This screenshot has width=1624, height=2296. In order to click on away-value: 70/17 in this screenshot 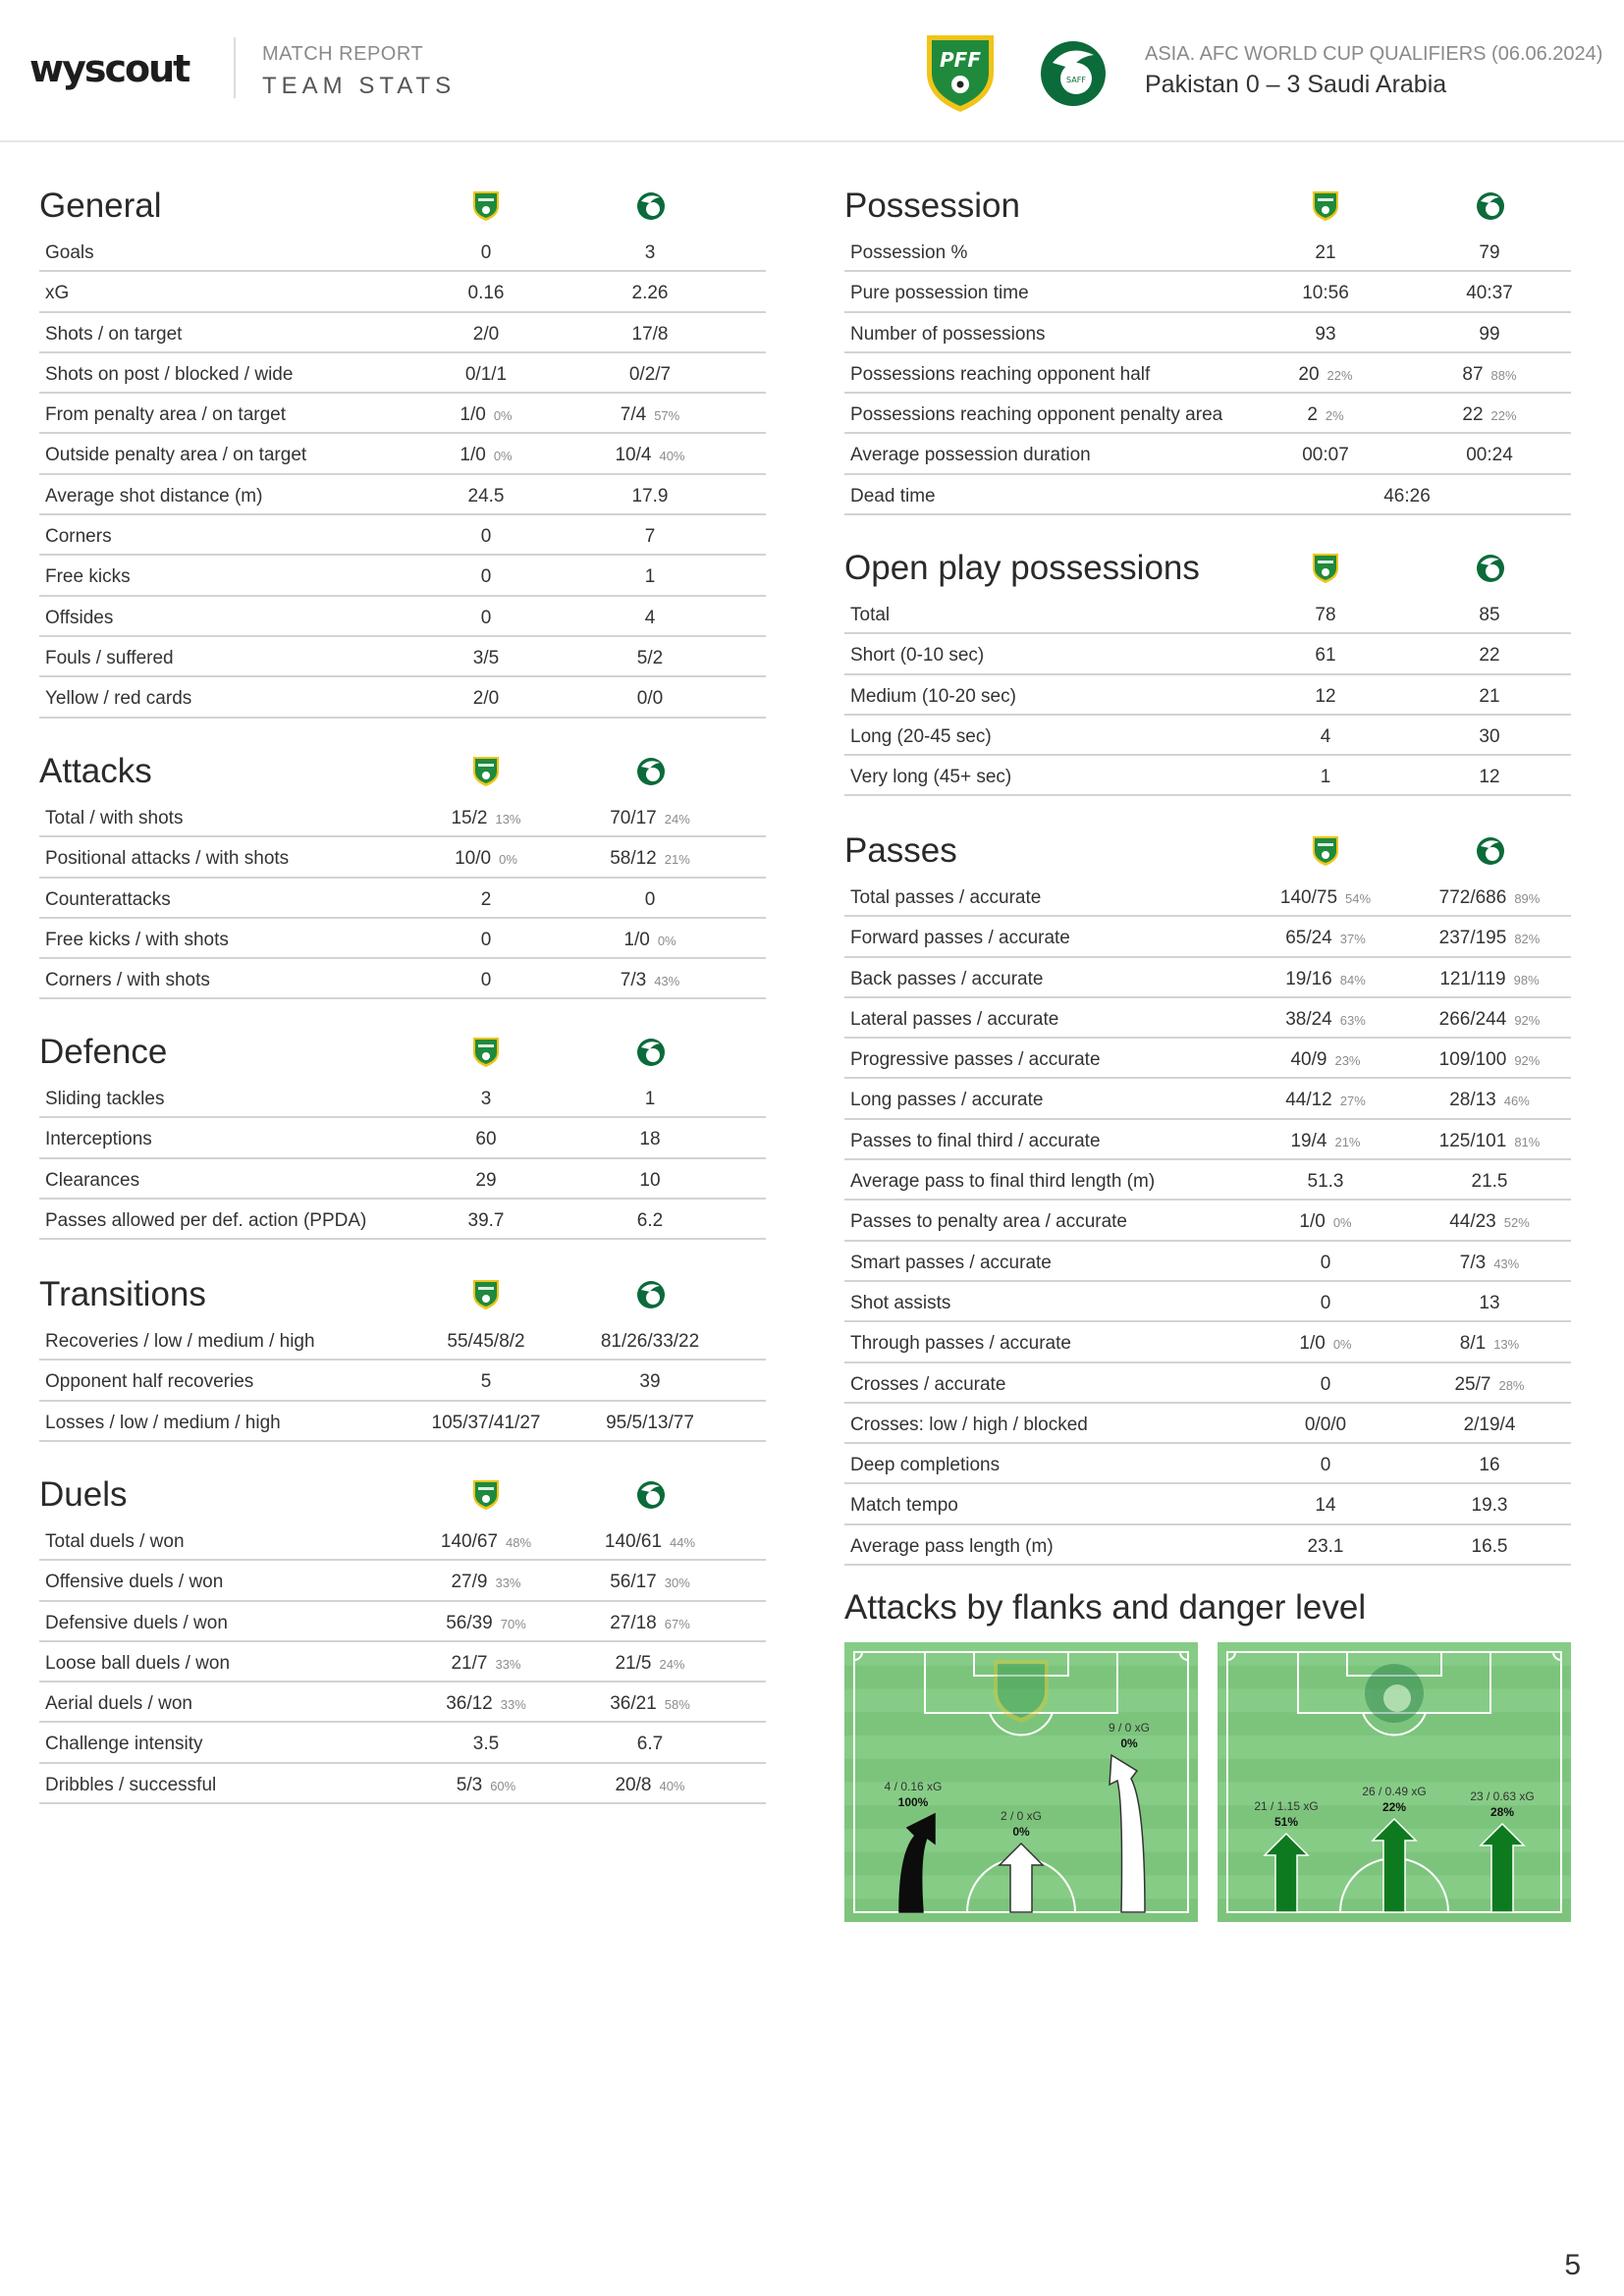, I will do `click(633, 818)`.